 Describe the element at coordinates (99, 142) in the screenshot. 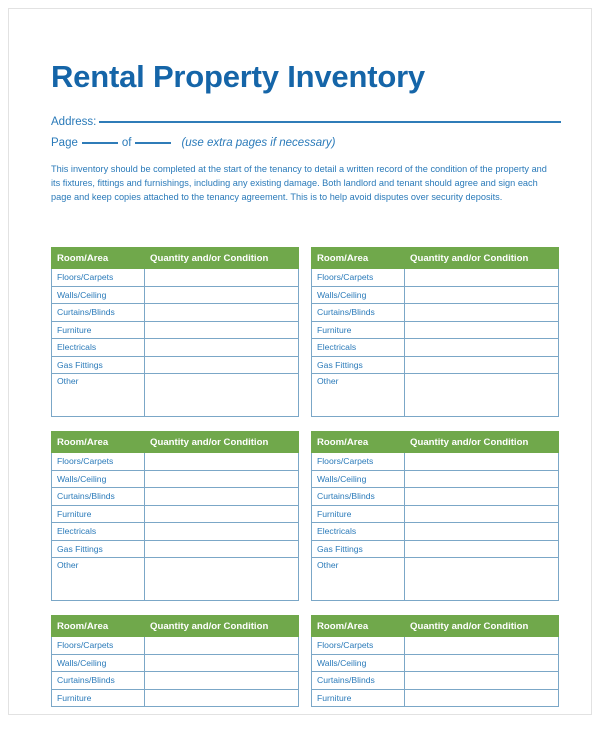

I see `page-number-input-line` at that location.